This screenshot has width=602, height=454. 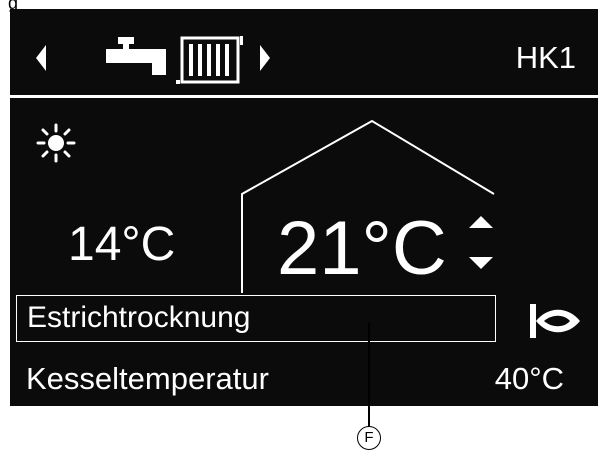 What do you see at coordinates (304, 96) in the screenshot?
I see `header-divider` at bounding box center [304, 96].